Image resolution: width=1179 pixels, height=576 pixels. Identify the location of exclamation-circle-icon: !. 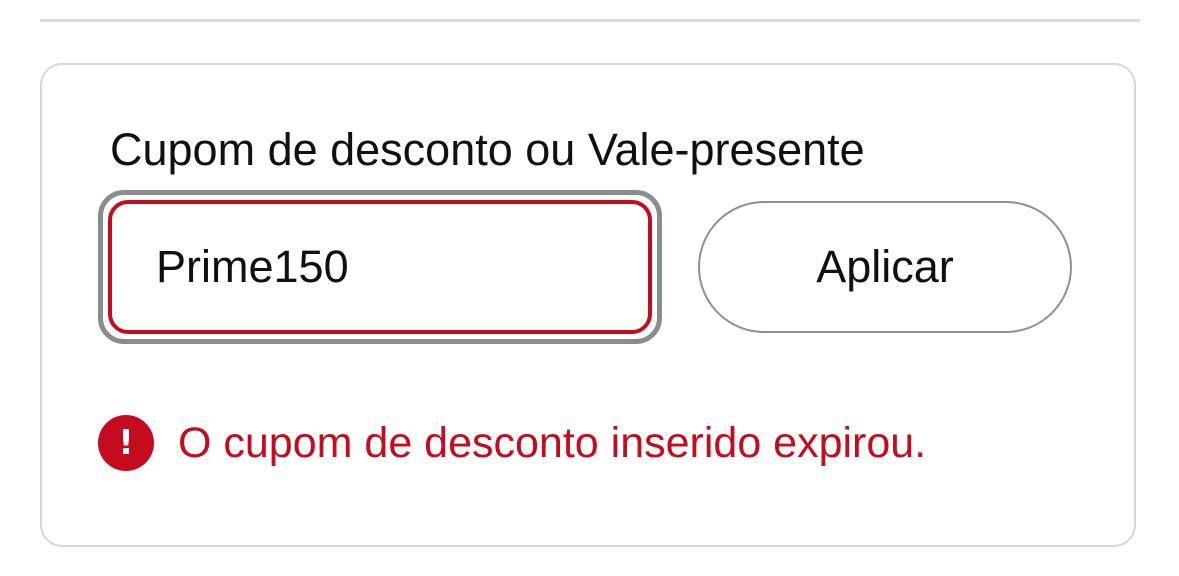
(126, 443).